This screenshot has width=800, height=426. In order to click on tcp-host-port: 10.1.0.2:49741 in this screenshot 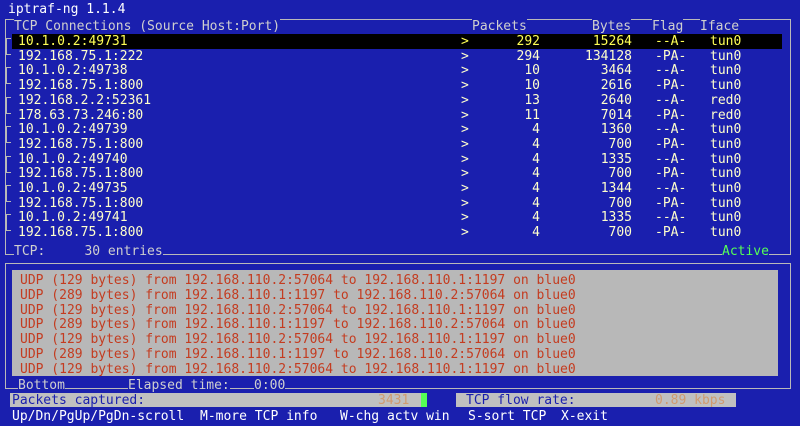, I will do `click(73, 217)`.